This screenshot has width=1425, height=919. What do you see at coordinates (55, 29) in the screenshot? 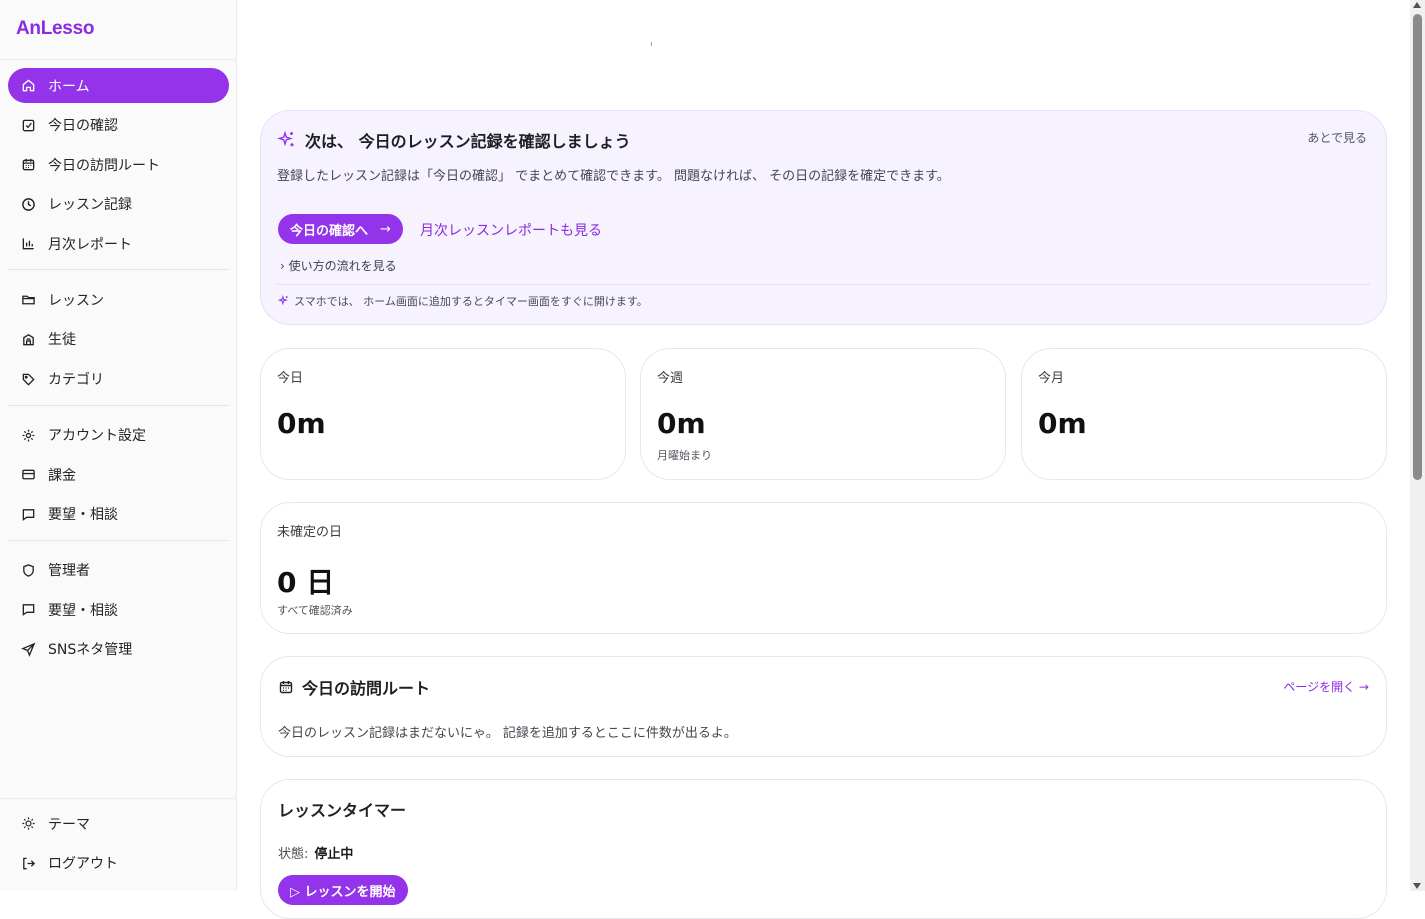
I see `brand-logo: AnLesso` at bounding box center [55, 29].